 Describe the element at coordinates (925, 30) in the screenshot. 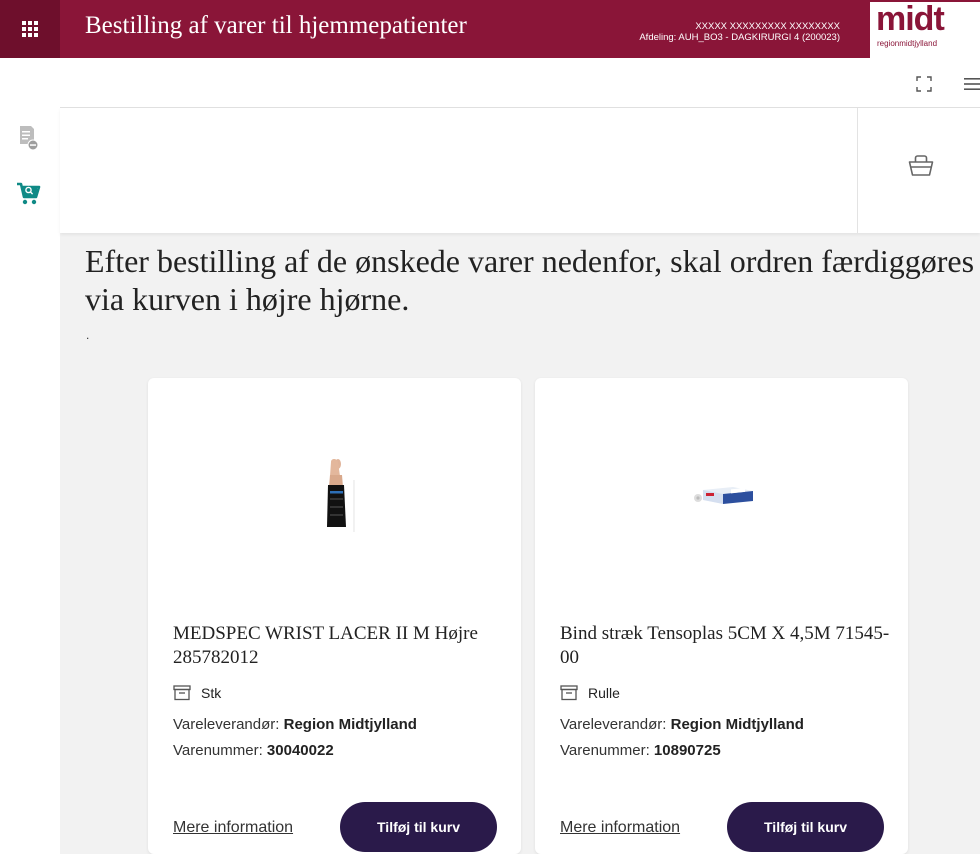

I see `region-logo: midt regionmidtjylland` at that location.